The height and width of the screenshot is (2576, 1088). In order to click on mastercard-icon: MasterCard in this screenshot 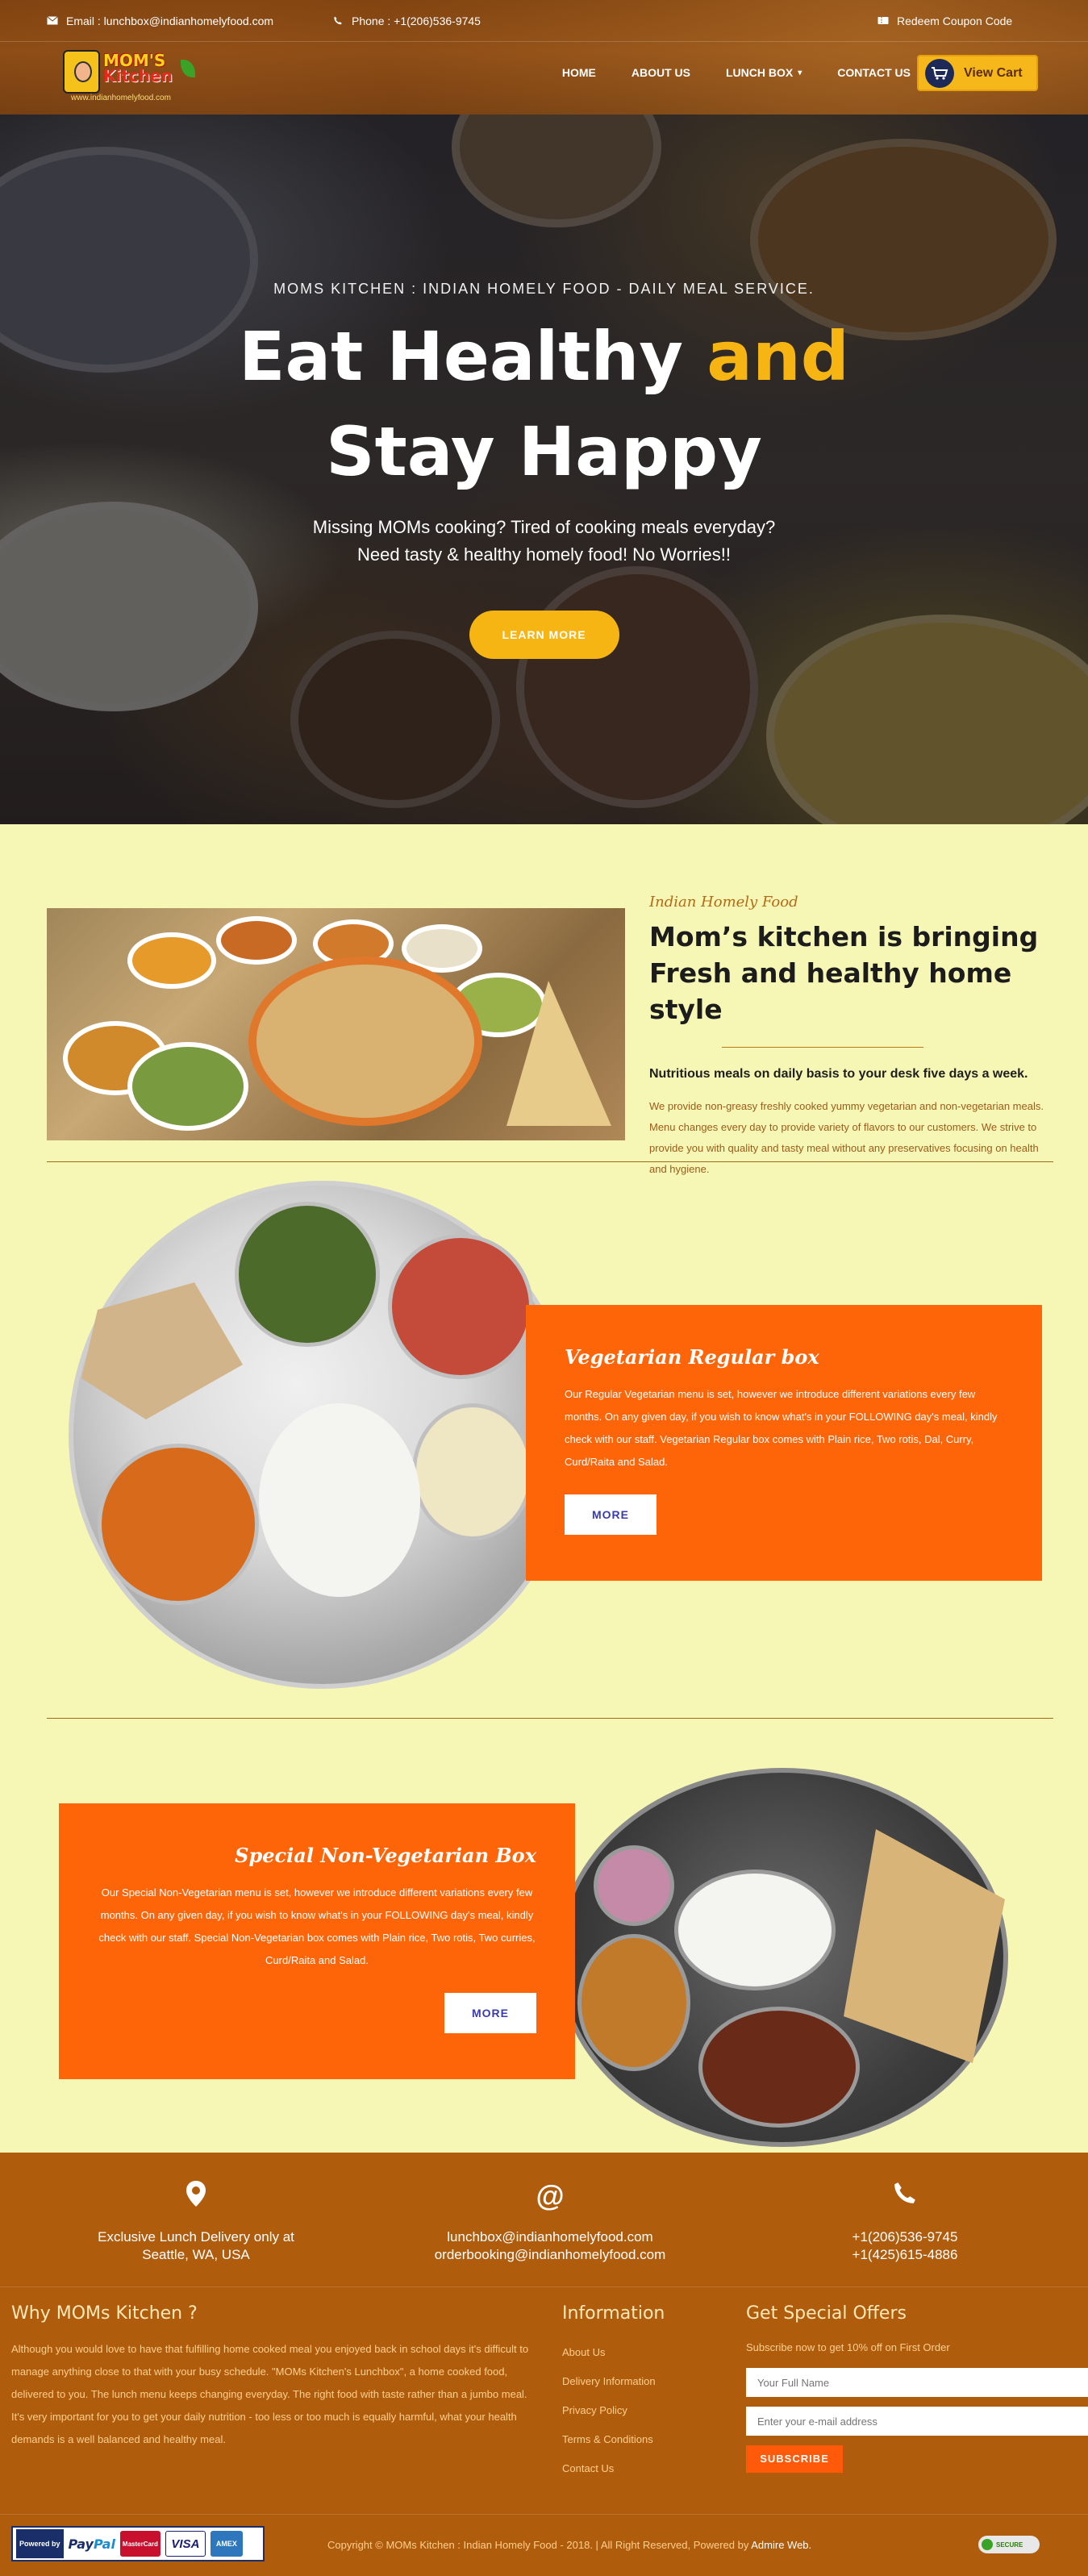, I will do `click(140, 2544)`.